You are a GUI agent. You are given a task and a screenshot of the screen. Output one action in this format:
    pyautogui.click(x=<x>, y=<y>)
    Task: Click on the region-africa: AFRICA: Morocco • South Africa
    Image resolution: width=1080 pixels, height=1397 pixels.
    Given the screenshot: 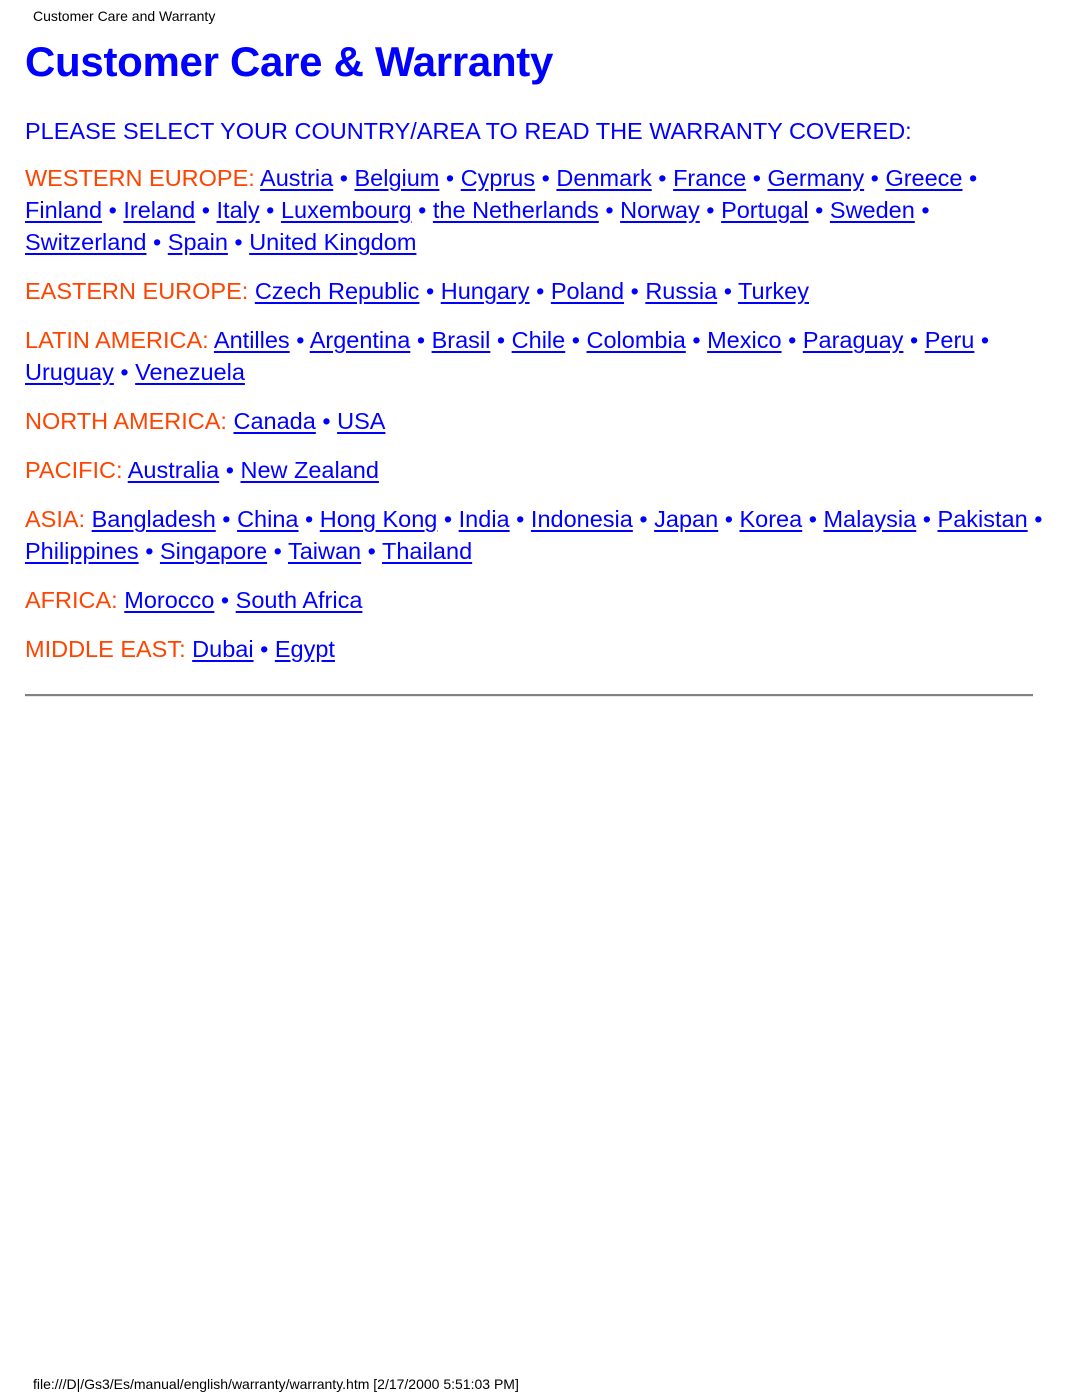 What is the action you would take?
    pyautogui.click(x=535, y=600)
    